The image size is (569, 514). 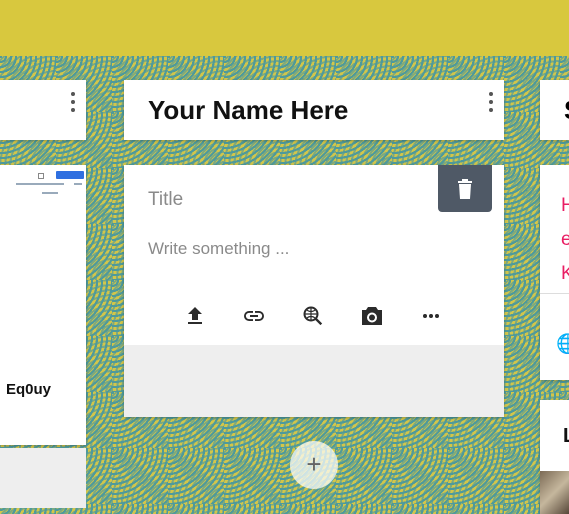 I want to click on post-card-right: H e K 🌐, so click(x=554, y=272).